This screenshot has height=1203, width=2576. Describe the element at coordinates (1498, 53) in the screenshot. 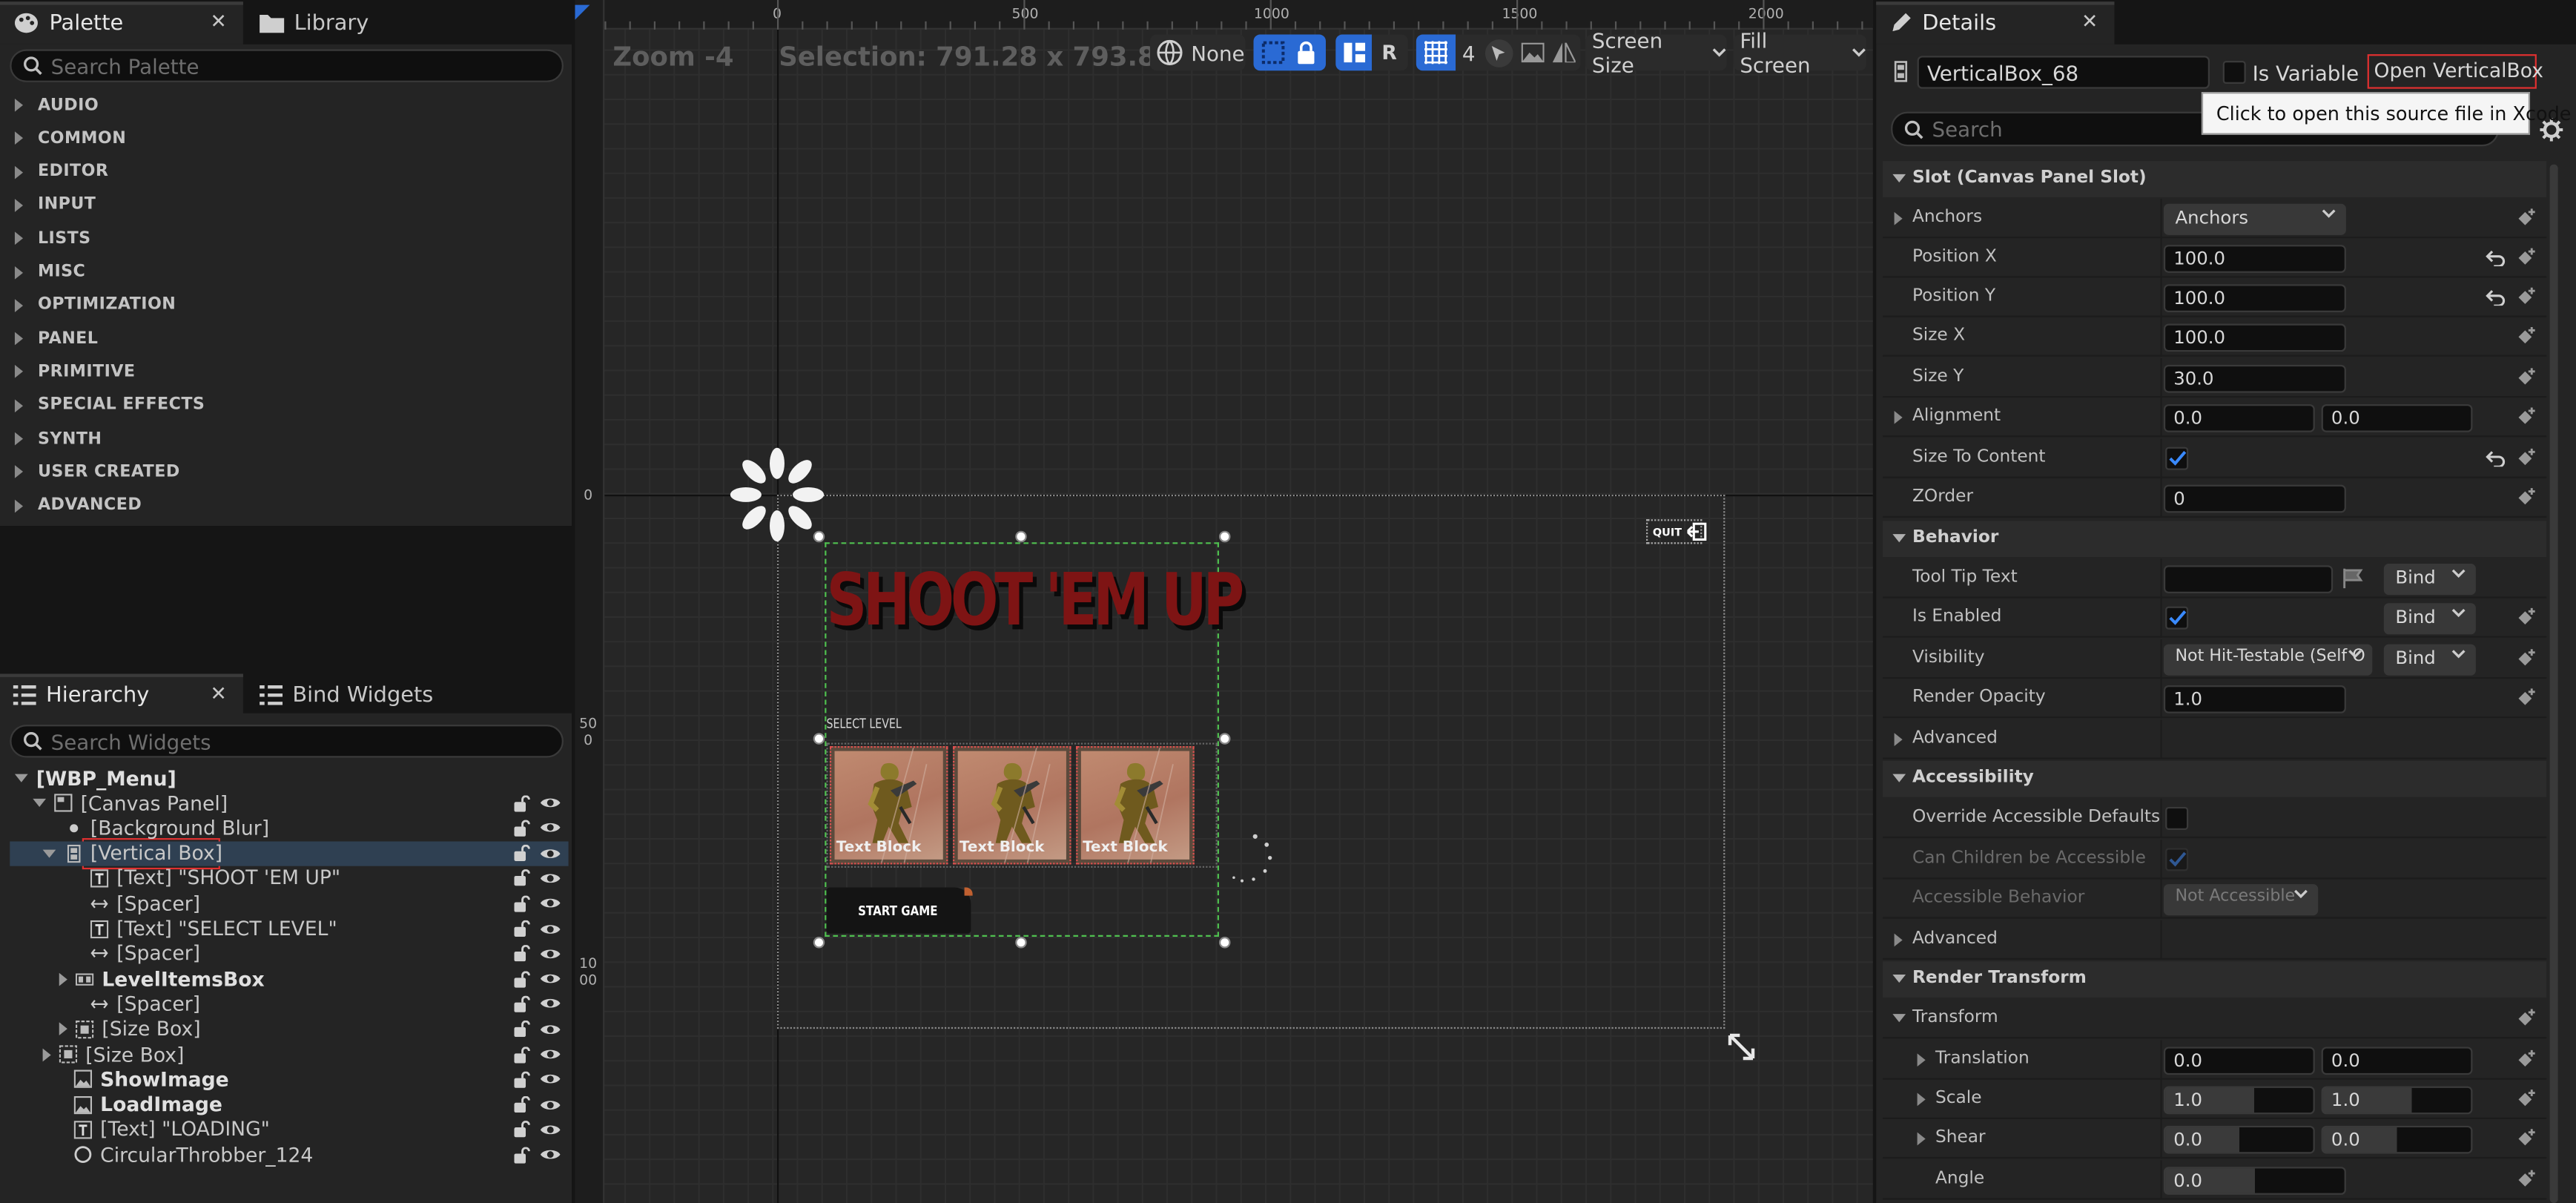

I see `cursor-icon` at that location.